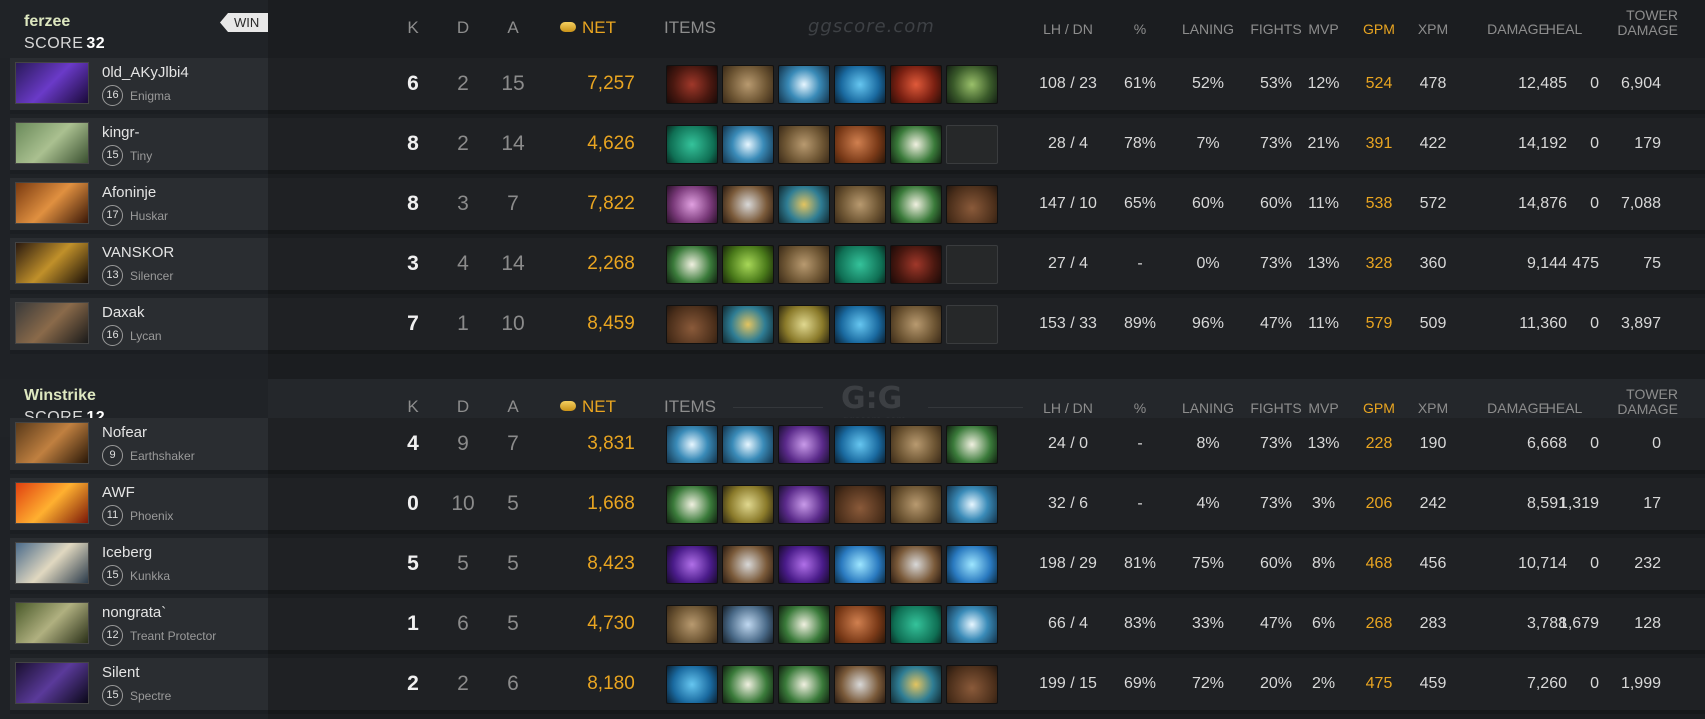  Describe the element at coordinates (972, 84) in the screenshot. I see `wand-item-icon` at that location.